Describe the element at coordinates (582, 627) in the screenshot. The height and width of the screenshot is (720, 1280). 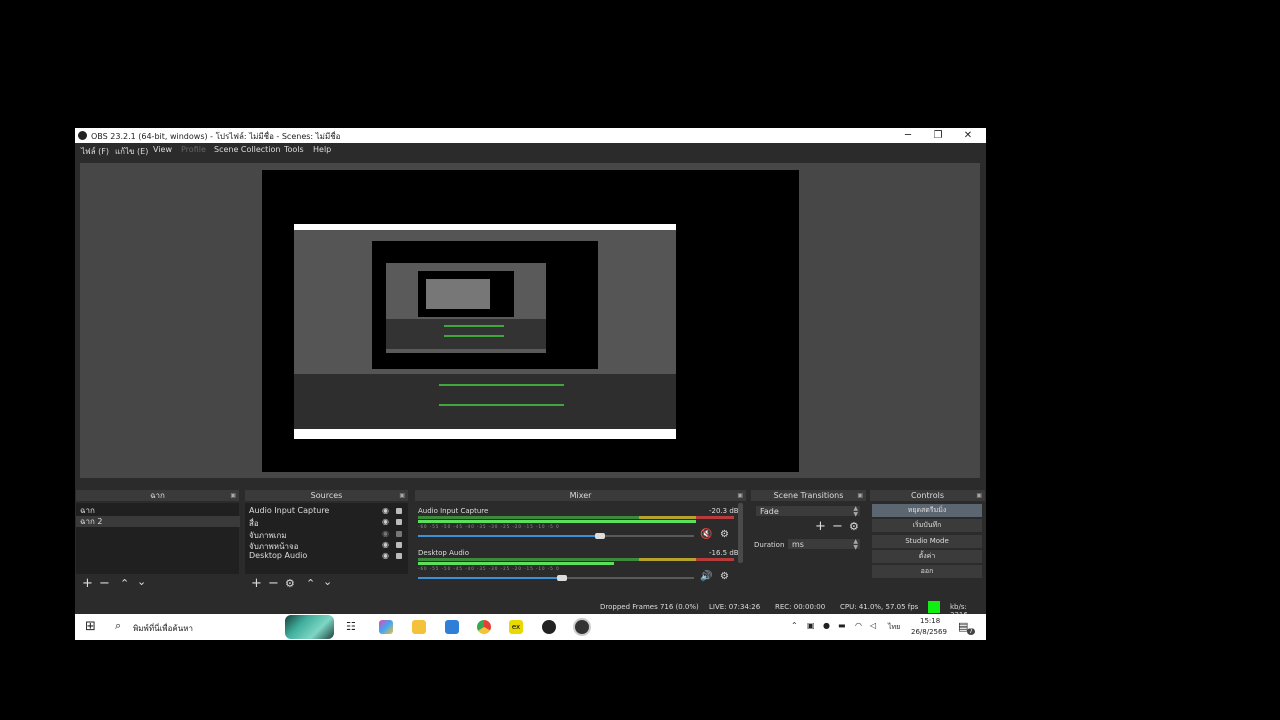
I see `media-player-icon` at that location.